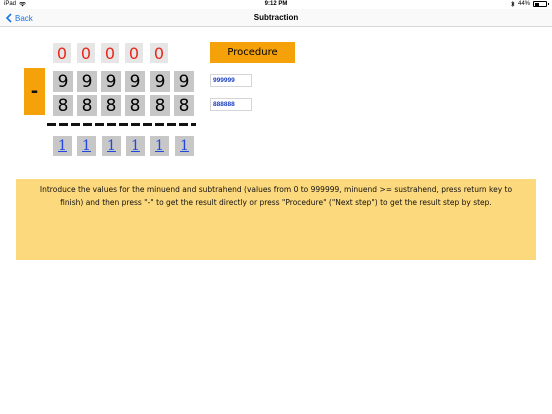  I want to click on status-bar: iPad 9:12 PM 44%, so click(276, 4).